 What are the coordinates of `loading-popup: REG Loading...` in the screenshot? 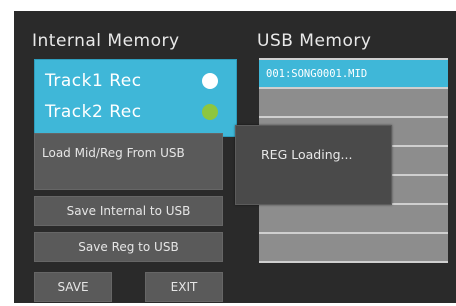 It's located at (313, 165).